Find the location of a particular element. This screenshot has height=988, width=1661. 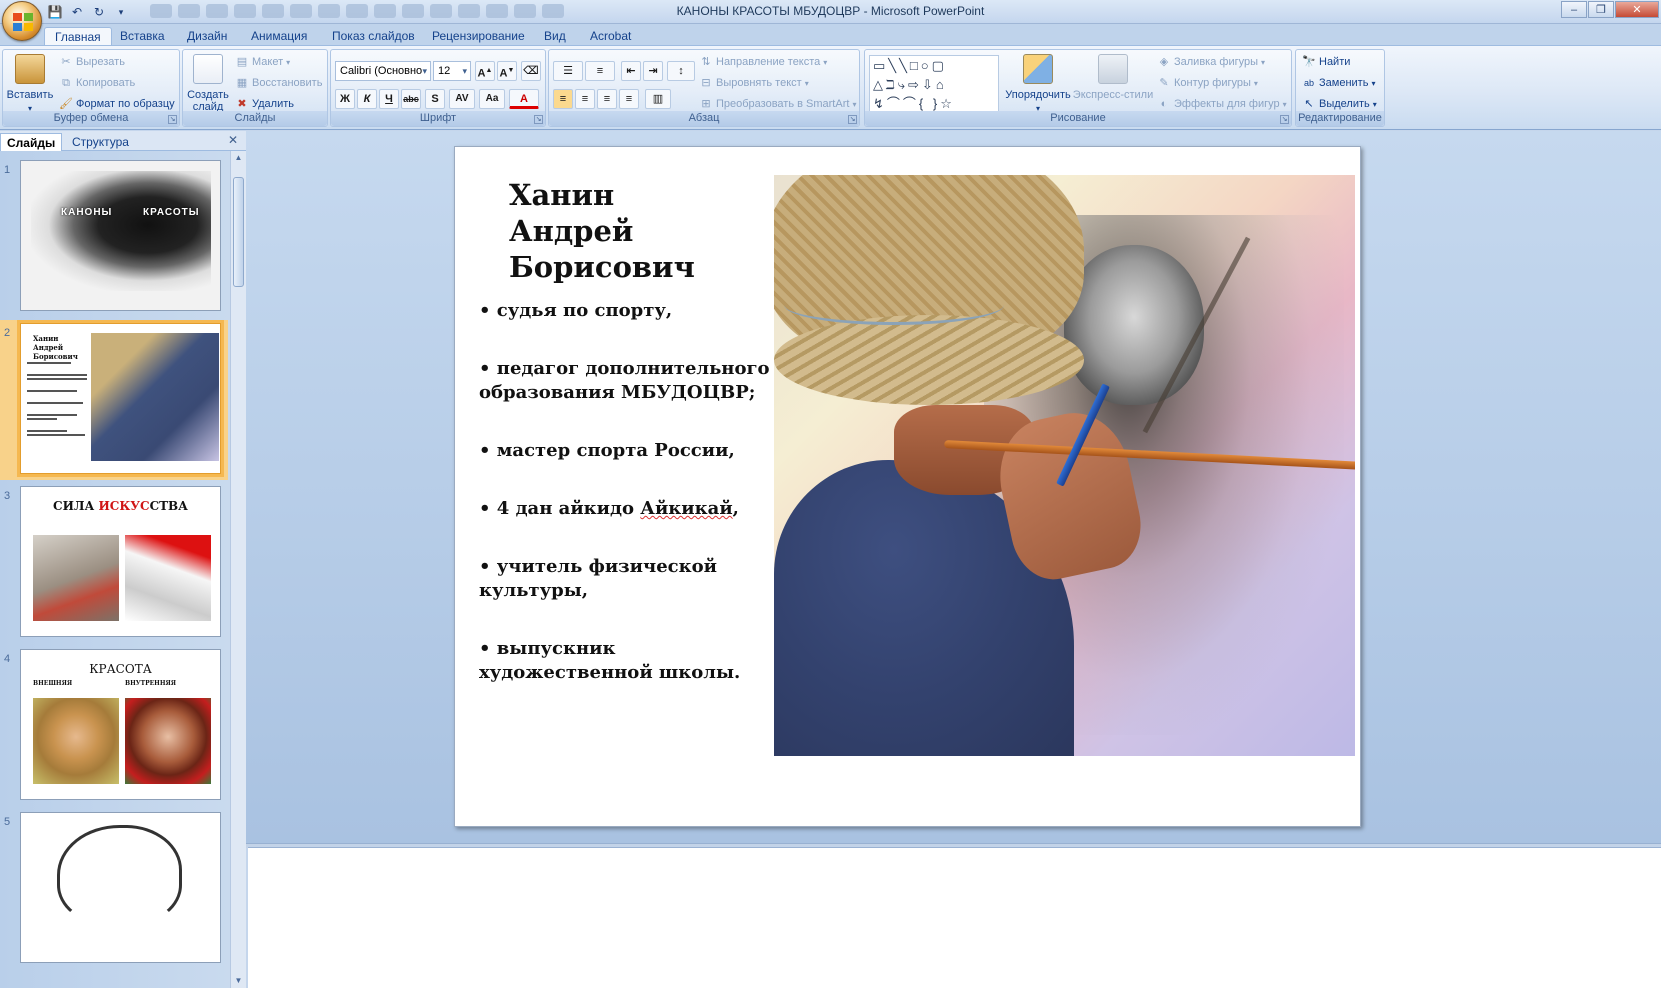

tab-outline-pane: Структура is located at coordinates (100, 142).